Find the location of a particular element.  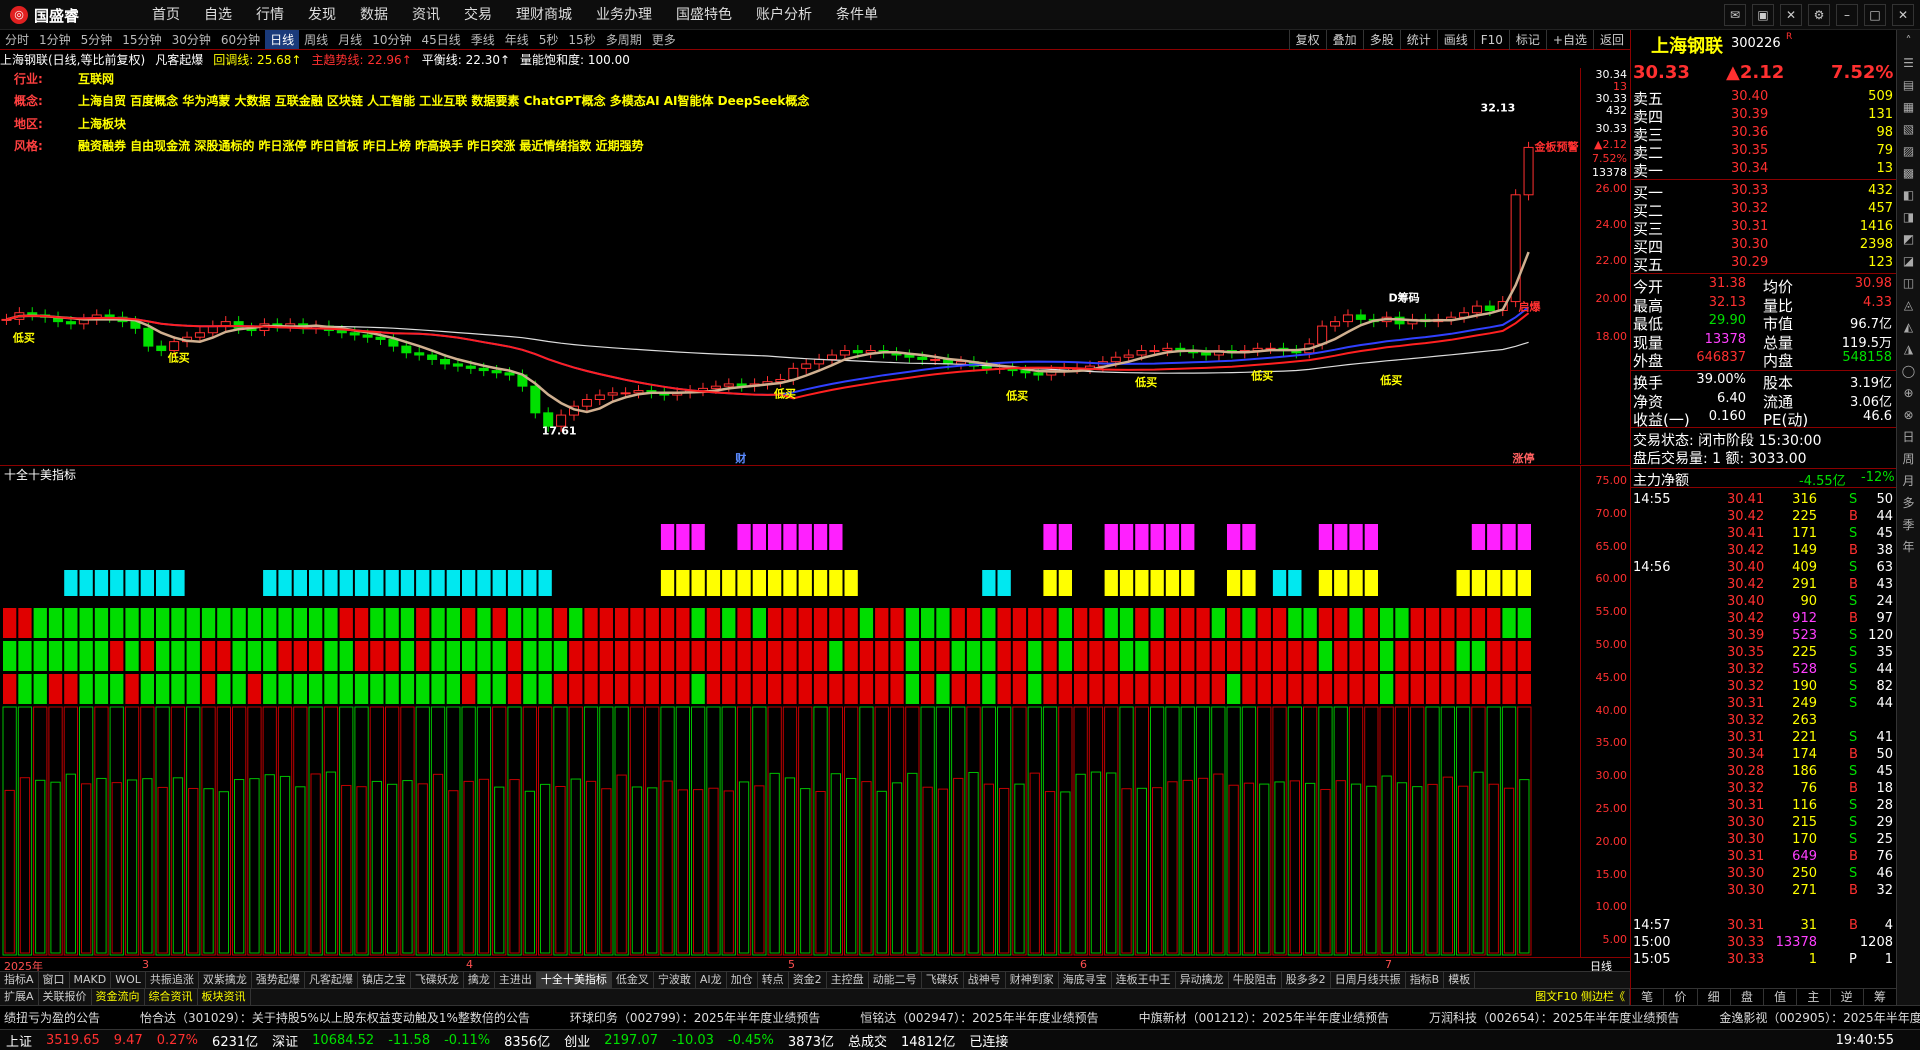

side-period-0: 日 is located at coordinates (1908, 437).